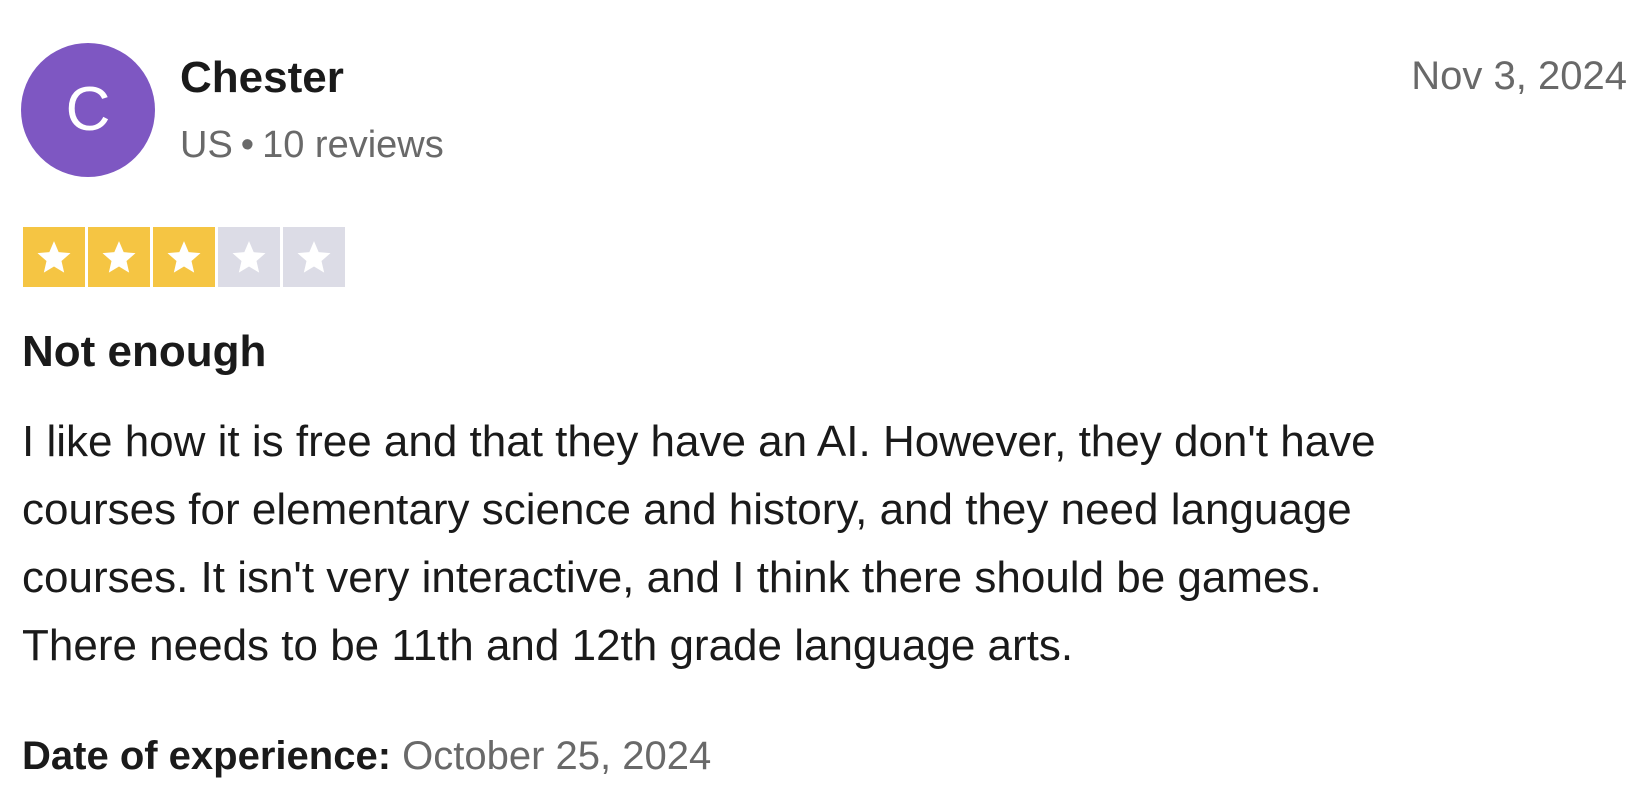 This screenshot has width=1646, height=812. What do you see at coordinates (353, 145) in the screenshot?
I see `reviewer-review-count: 10 reviews` at bounding box center [353, 145].